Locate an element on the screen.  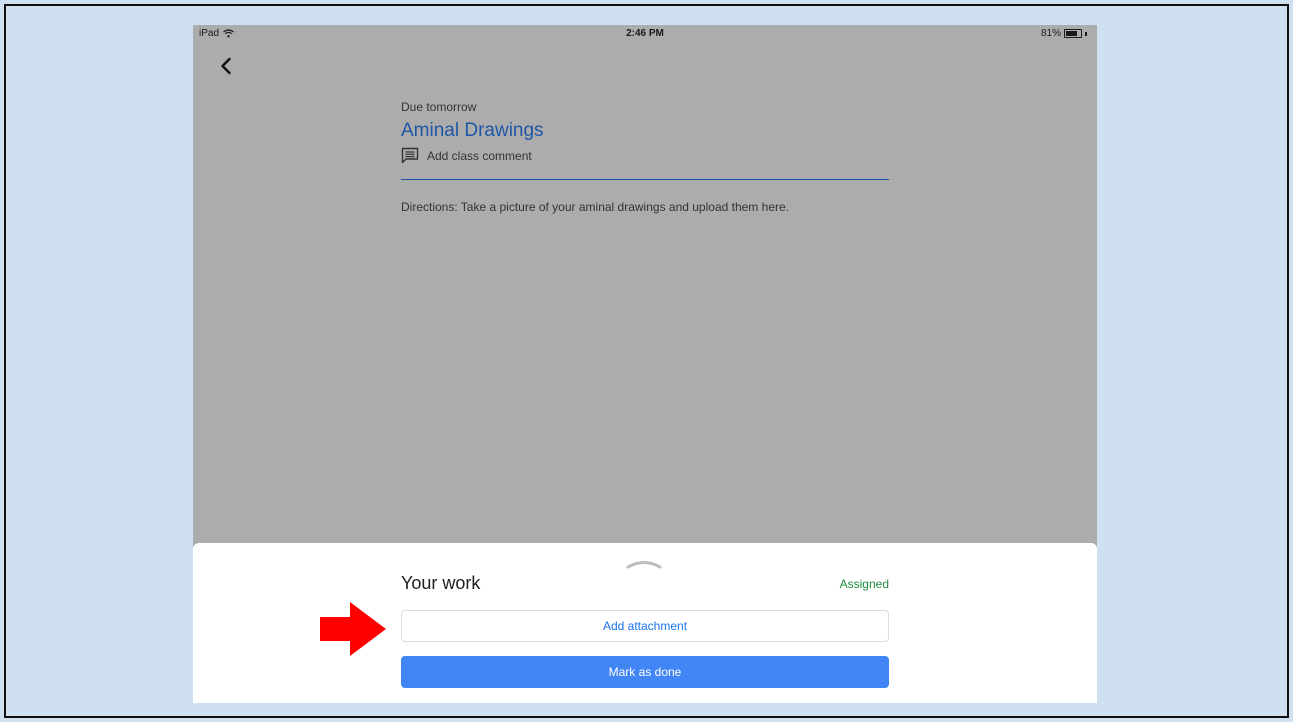
status-time: 2:46 PM is located at coordinates (645, 33).